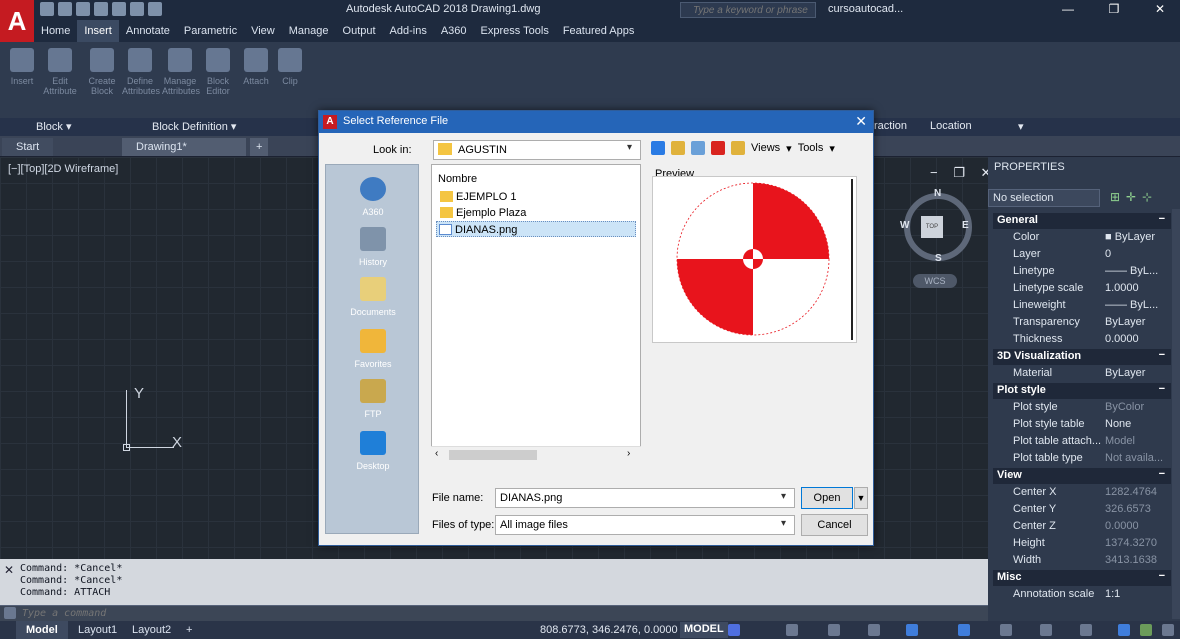 Image resolution: width=1180 pixels, height=639 pixels. Describe the element at coordinates (912, 630) in the screenshot. I see `osnap-icon` at that location.